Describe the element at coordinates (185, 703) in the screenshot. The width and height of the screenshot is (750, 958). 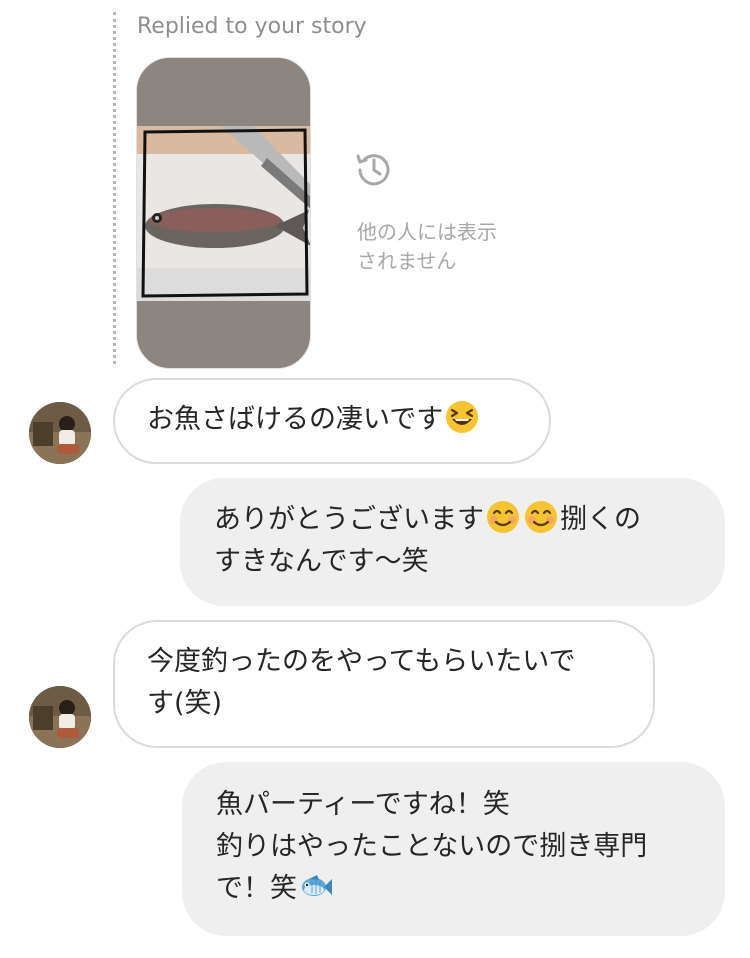
I see `message-line: す(笑)` at that location.